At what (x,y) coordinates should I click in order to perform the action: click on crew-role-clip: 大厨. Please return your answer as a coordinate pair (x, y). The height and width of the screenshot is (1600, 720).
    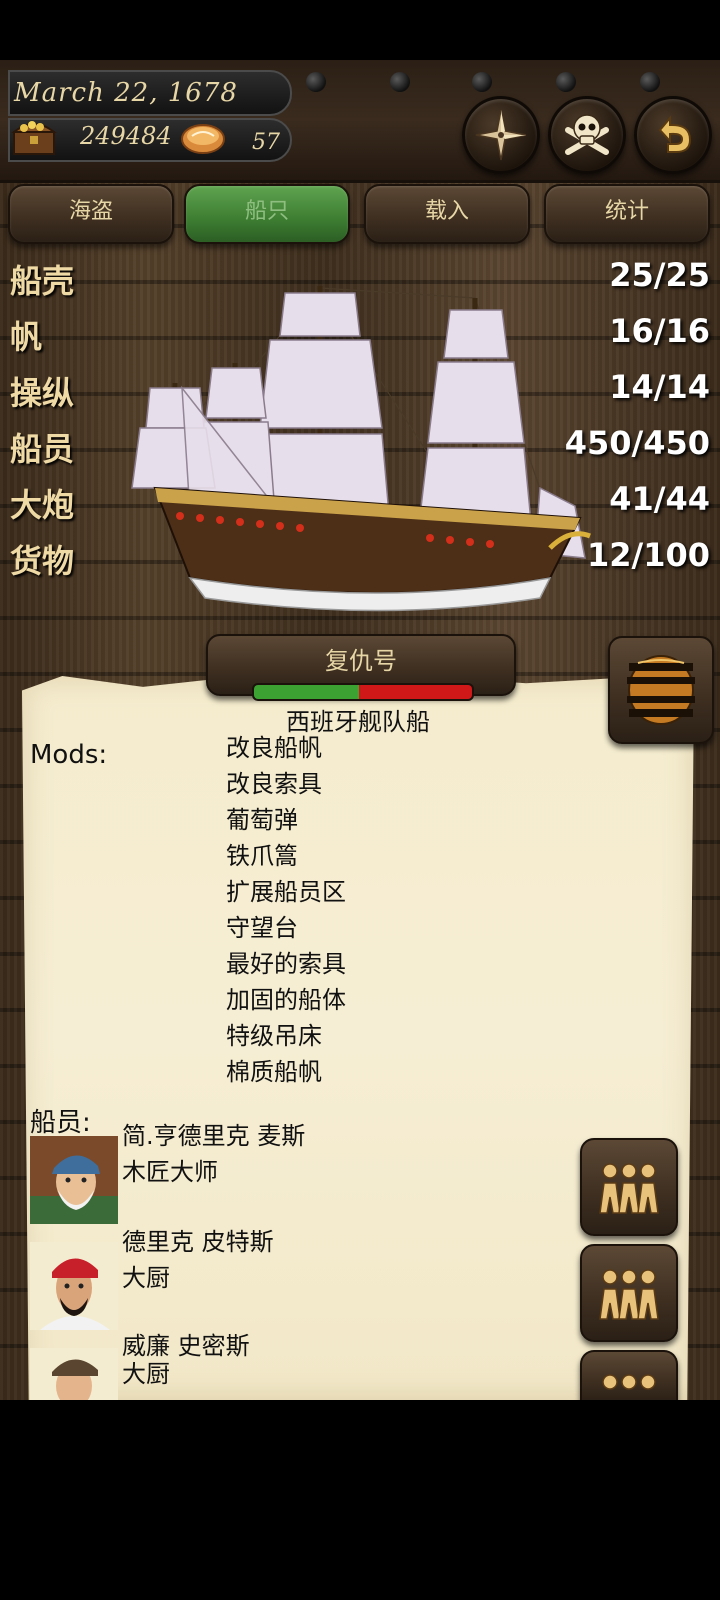
    Looking at the image, I should click on (222, 1381).